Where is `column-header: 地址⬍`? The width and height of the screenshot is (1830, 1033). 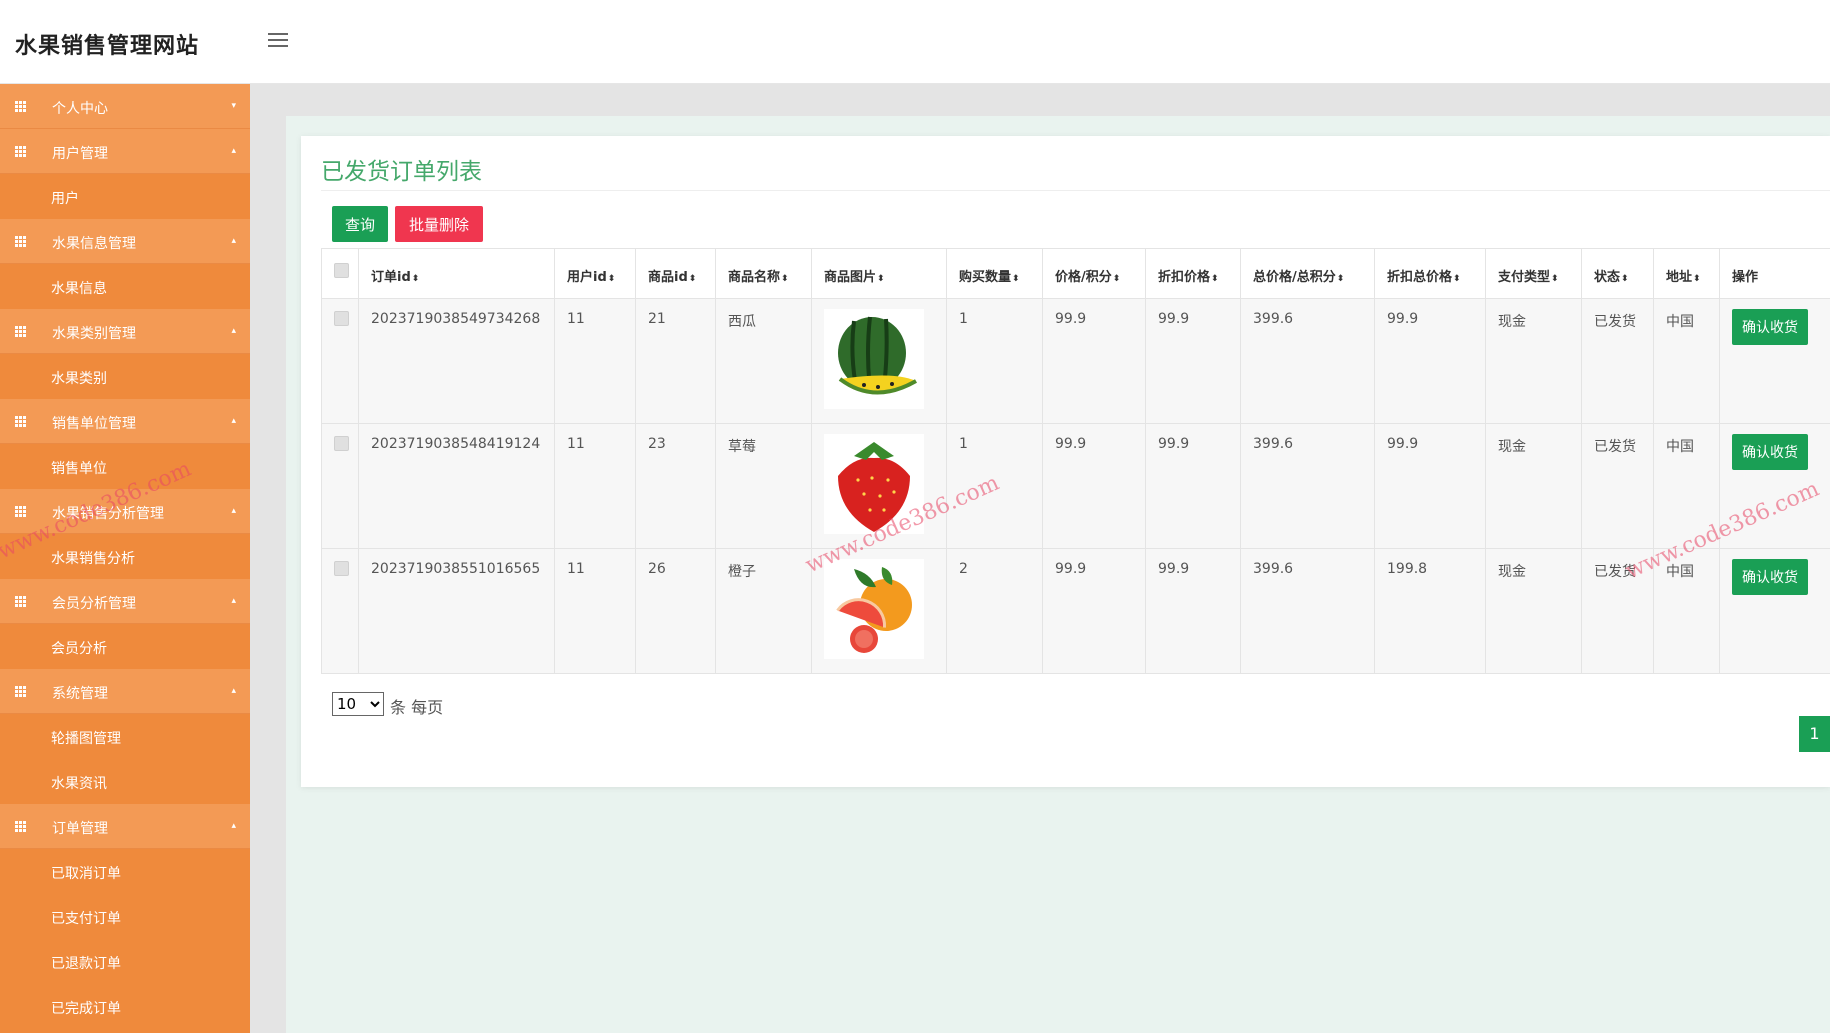
column-header: 地址⬍ is located at coordinates (1686, 273).